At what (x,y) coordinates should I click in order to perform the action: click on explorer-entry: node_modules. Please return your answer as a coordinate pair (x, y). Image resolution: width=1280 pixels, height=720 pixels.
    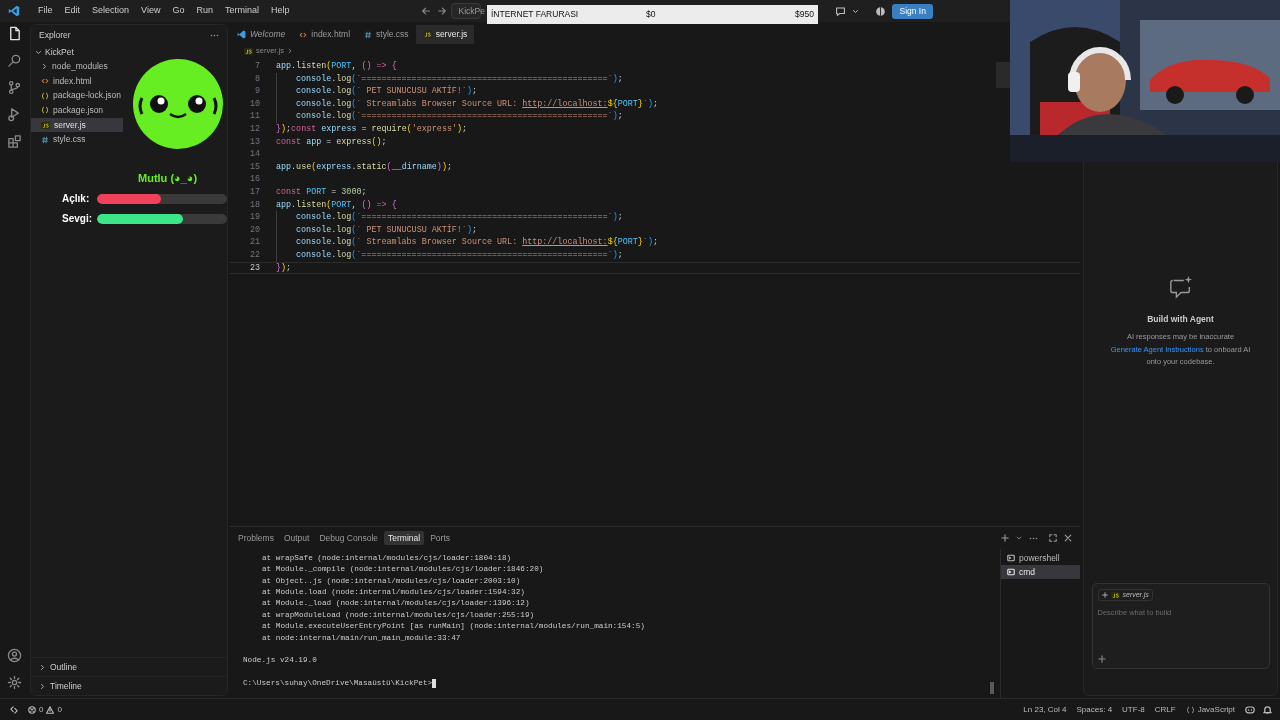
    Looking at the image, I should click on (77, 66).